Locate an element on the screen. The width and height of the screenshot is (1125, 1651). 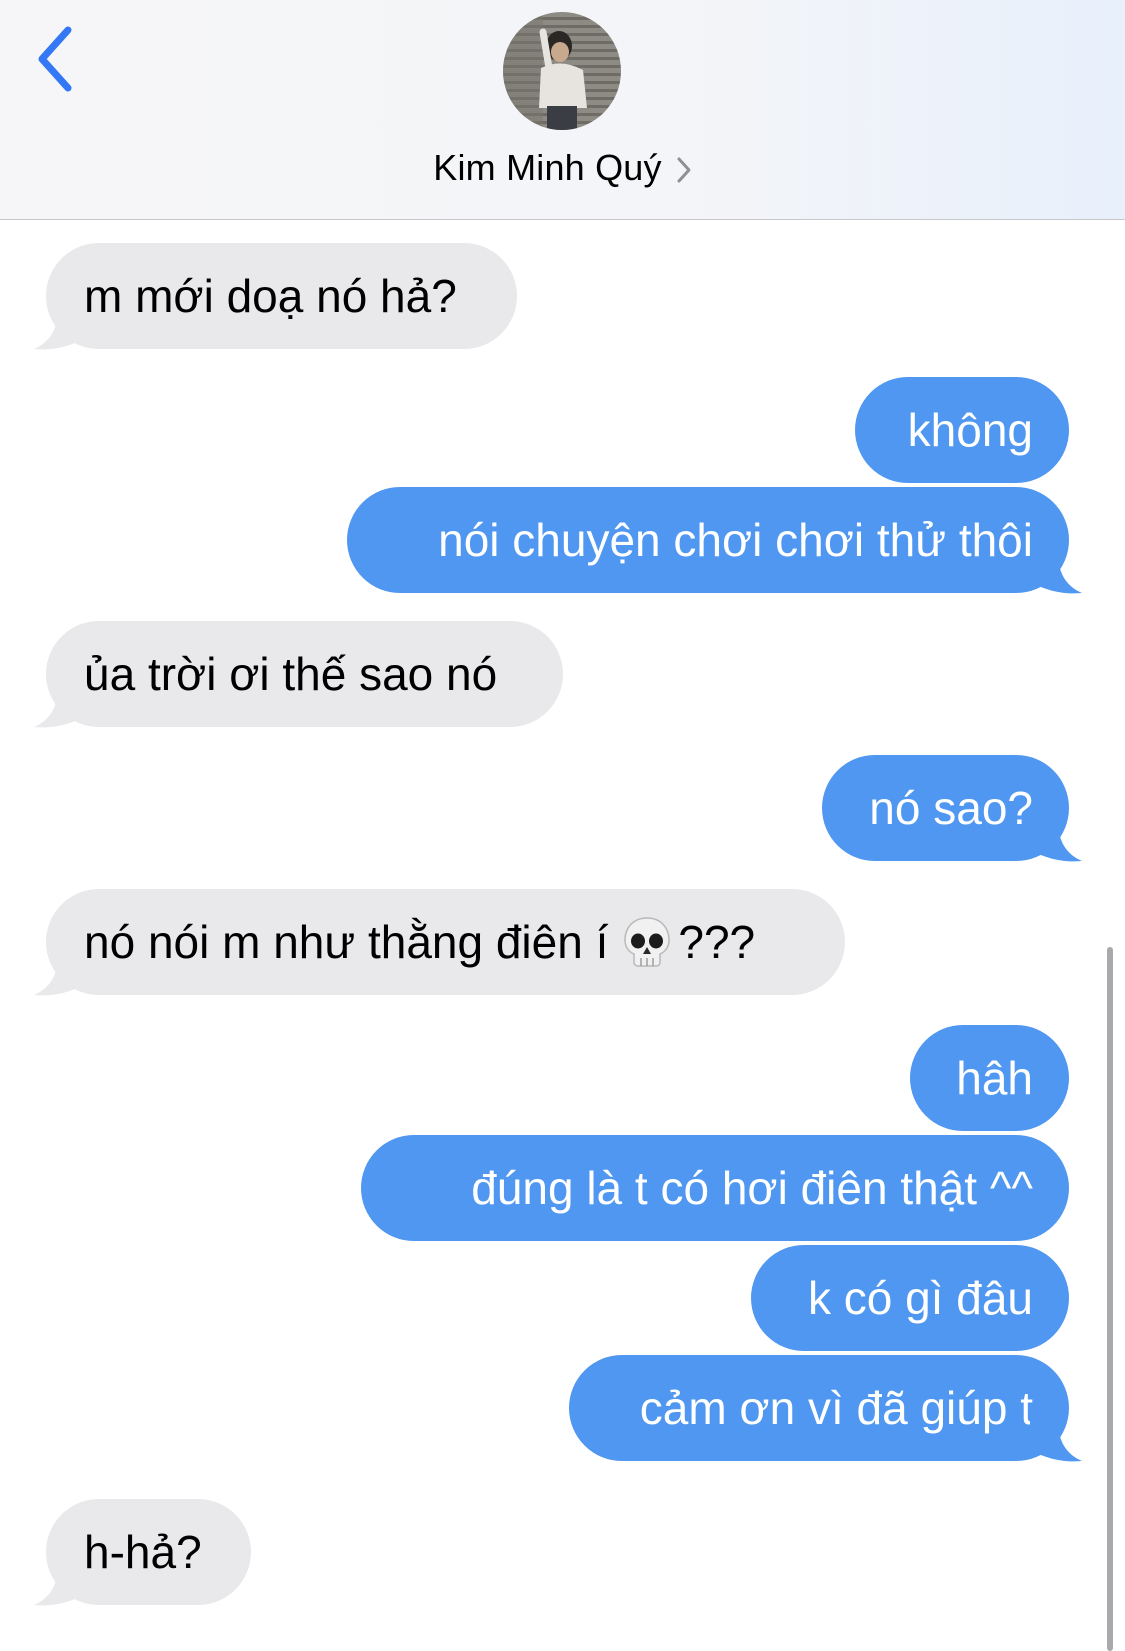
message-bubble-incoming: nó nói m như thằng điên í ??? is located at coordinates (445, 942).